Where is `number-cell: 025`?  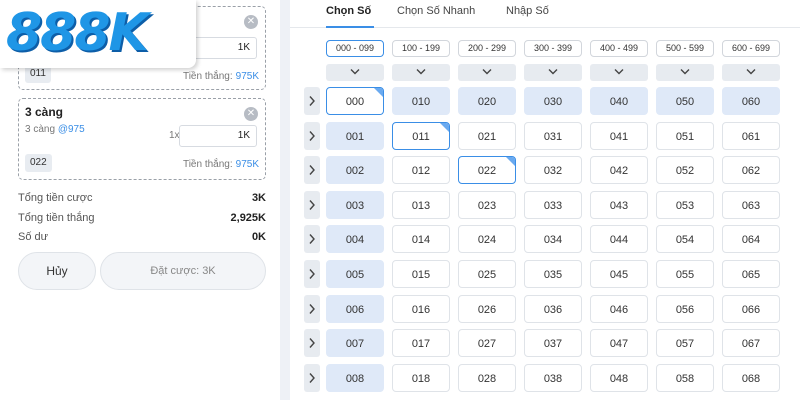
number-cell: 025 is located at coordinates (487, 274).